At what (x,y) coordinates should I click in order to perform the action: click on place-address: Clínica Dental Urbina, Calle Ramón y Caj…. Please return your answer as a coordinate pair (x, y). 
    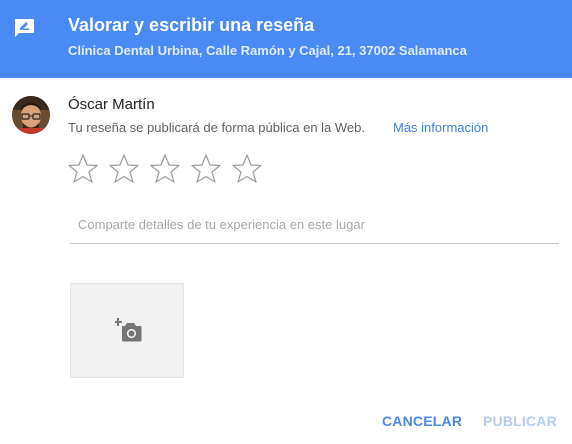
    Looking at the image, I should click on (267, 50).